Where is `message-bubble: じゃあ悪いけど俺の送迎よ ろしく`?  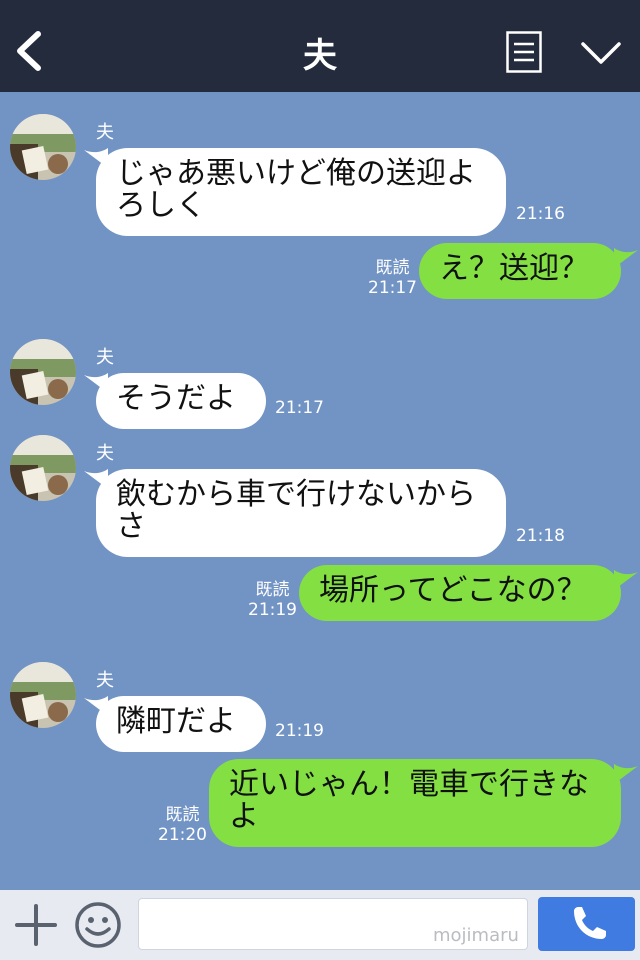
message-bubble: じゃあ悪いけど俺の送迎よ ろしく is located at coordinates (301, 192).